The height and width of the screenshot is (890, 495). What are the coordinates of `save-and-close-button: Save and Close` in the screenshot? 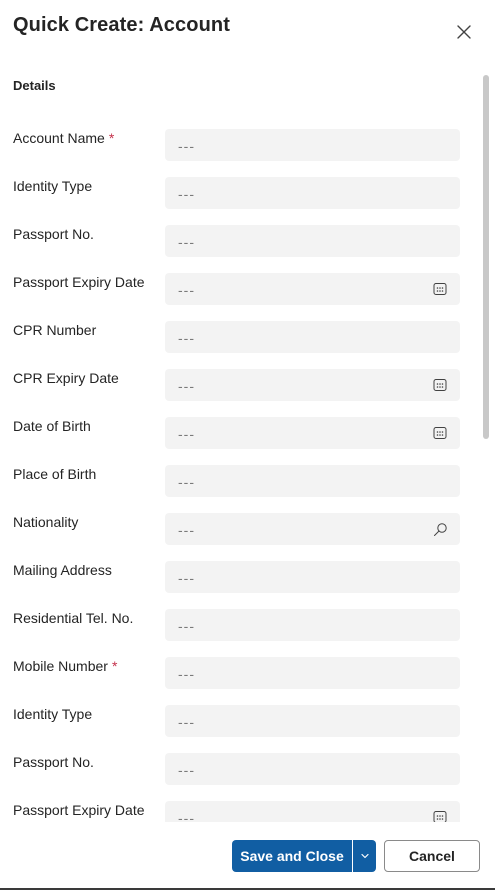 It's located at (292, 856).